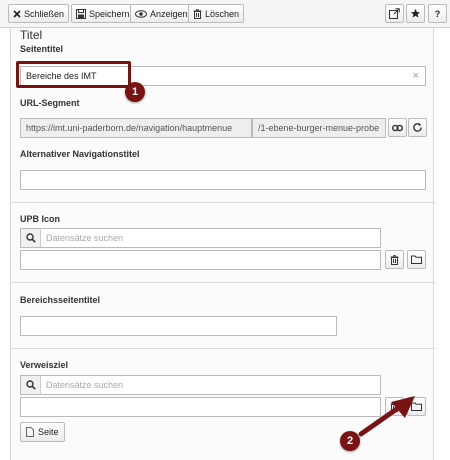 Image resolution: width=450 pixels, height=460 pixels. I want to click on url-segment-input: /1-ebene-burger-menue-probe, so click(319, 128).